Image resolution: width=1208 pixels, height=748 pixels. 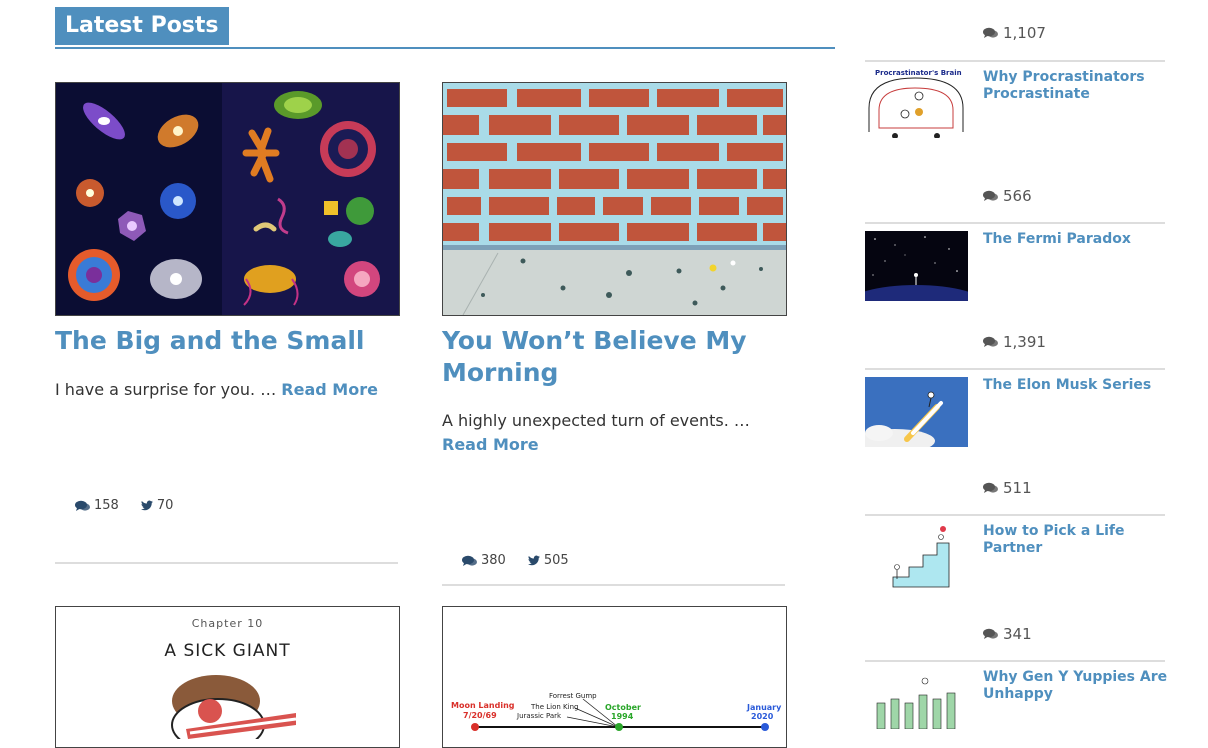 What do you see at coordinates (1024, 342) in the screenshot?
I see `comment-count-value: 1,391` at bounding box center [1024, 342].